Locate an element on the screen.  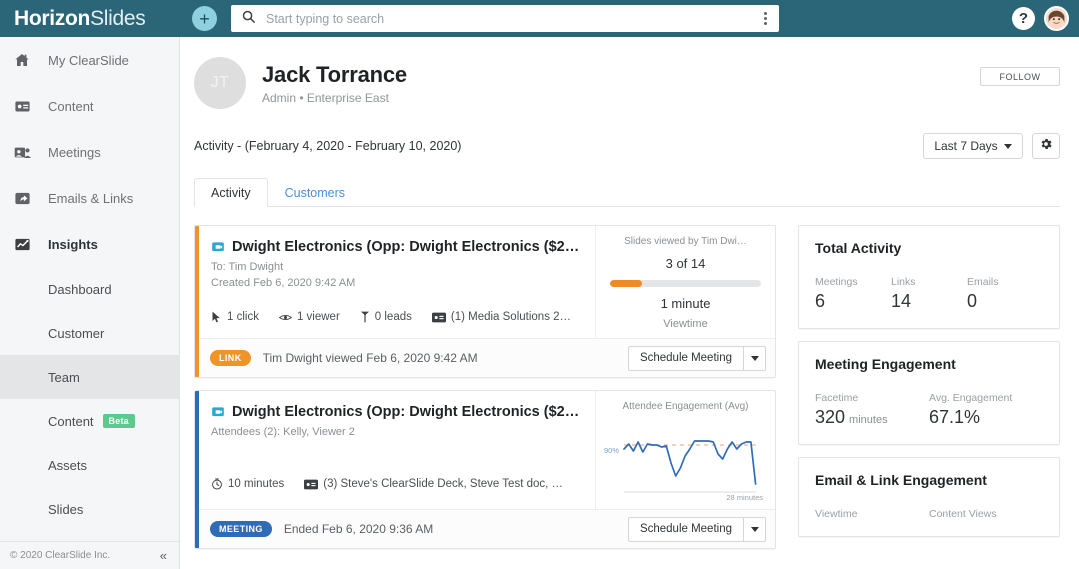
stat-unit: minutes is located at coordinates (868, 420).